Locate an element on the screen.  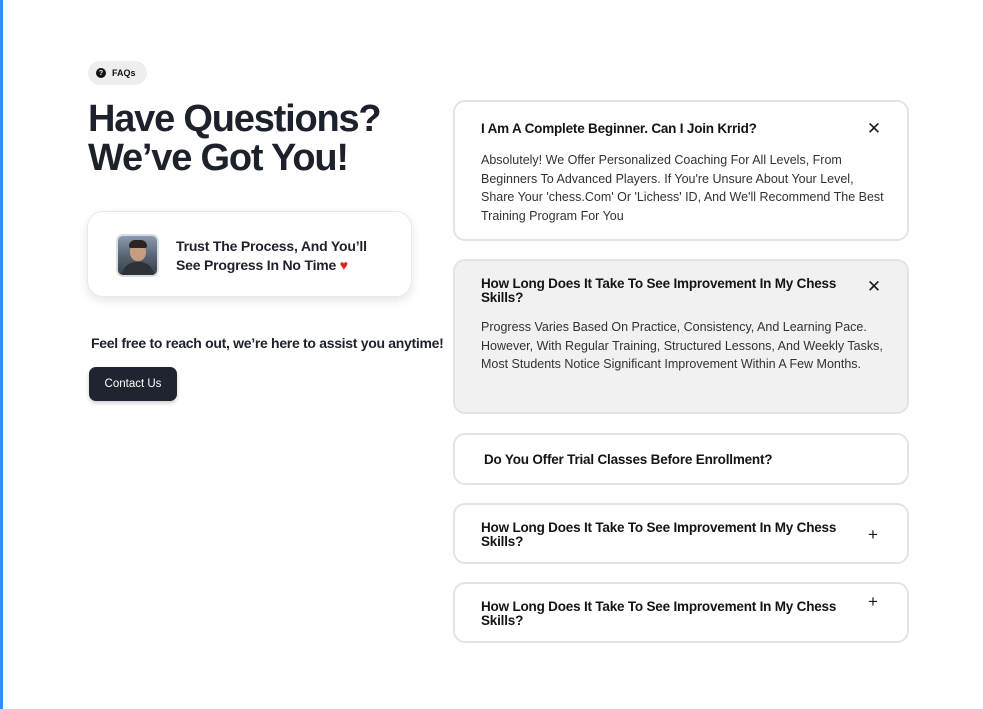
trust-line-1: Trust The Process, And You’ll is located at coordinates (271, 246).